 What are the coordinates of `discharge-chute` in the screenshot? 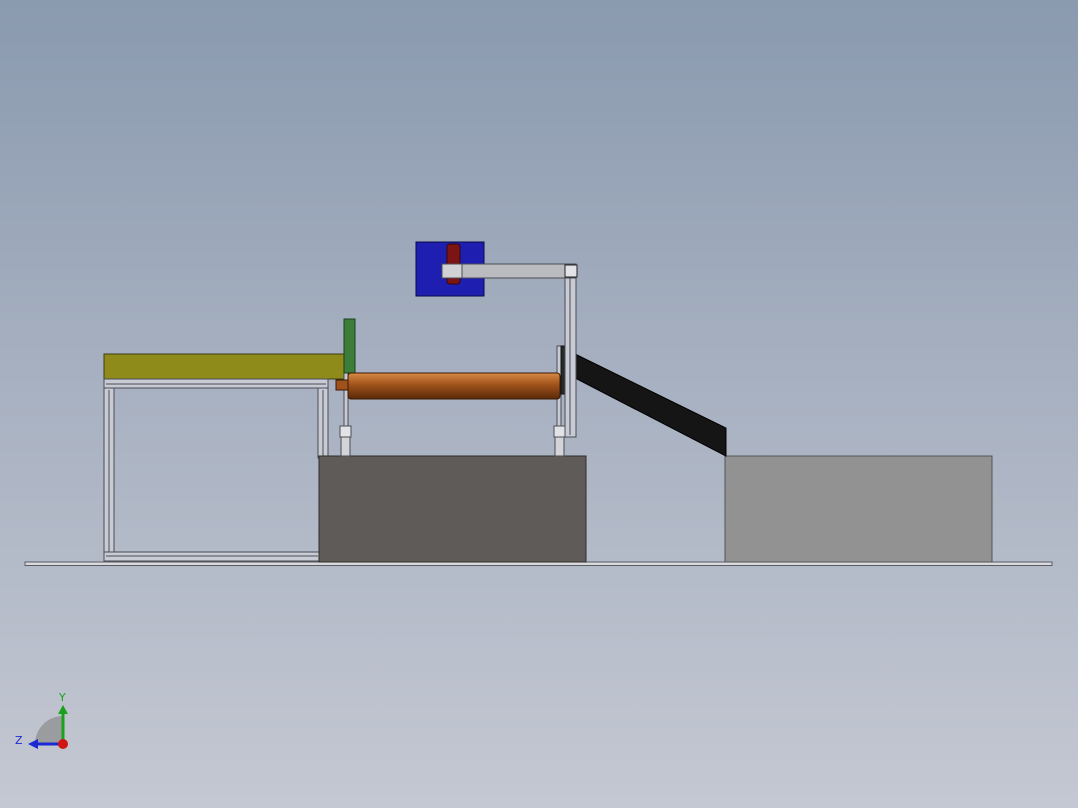 It's located at (650, 405).